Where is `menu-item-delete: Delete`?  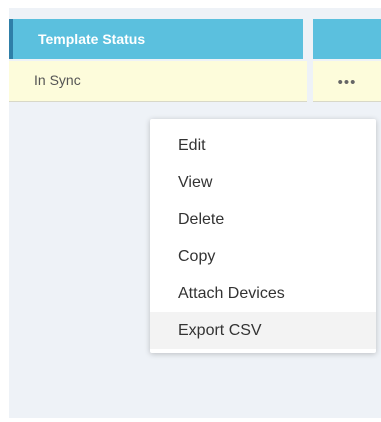
menu-item-delete: Delete is located at coordinates (263, 219).